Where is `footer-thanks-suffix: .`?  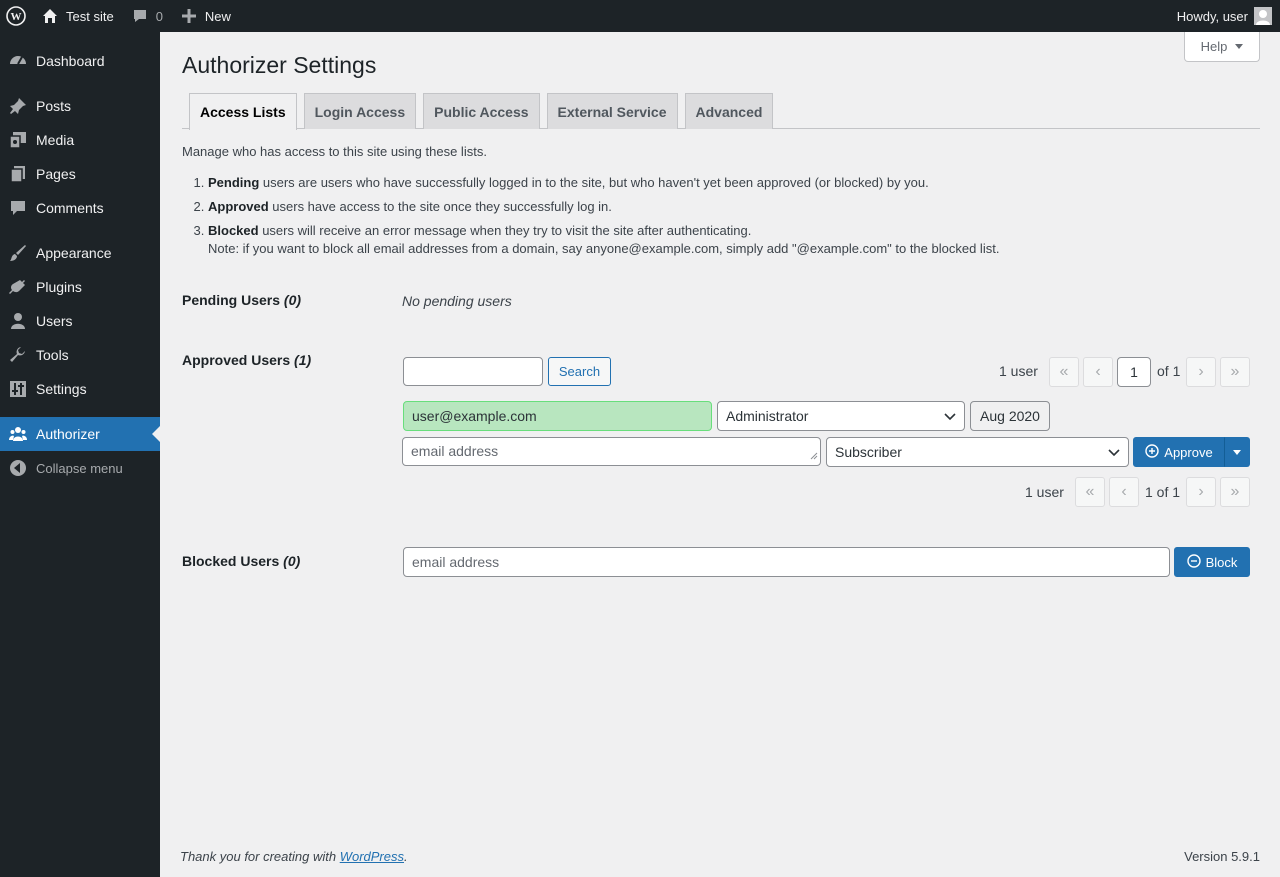 footer-thanks-suffix: . is located at coordinates (406, 856).